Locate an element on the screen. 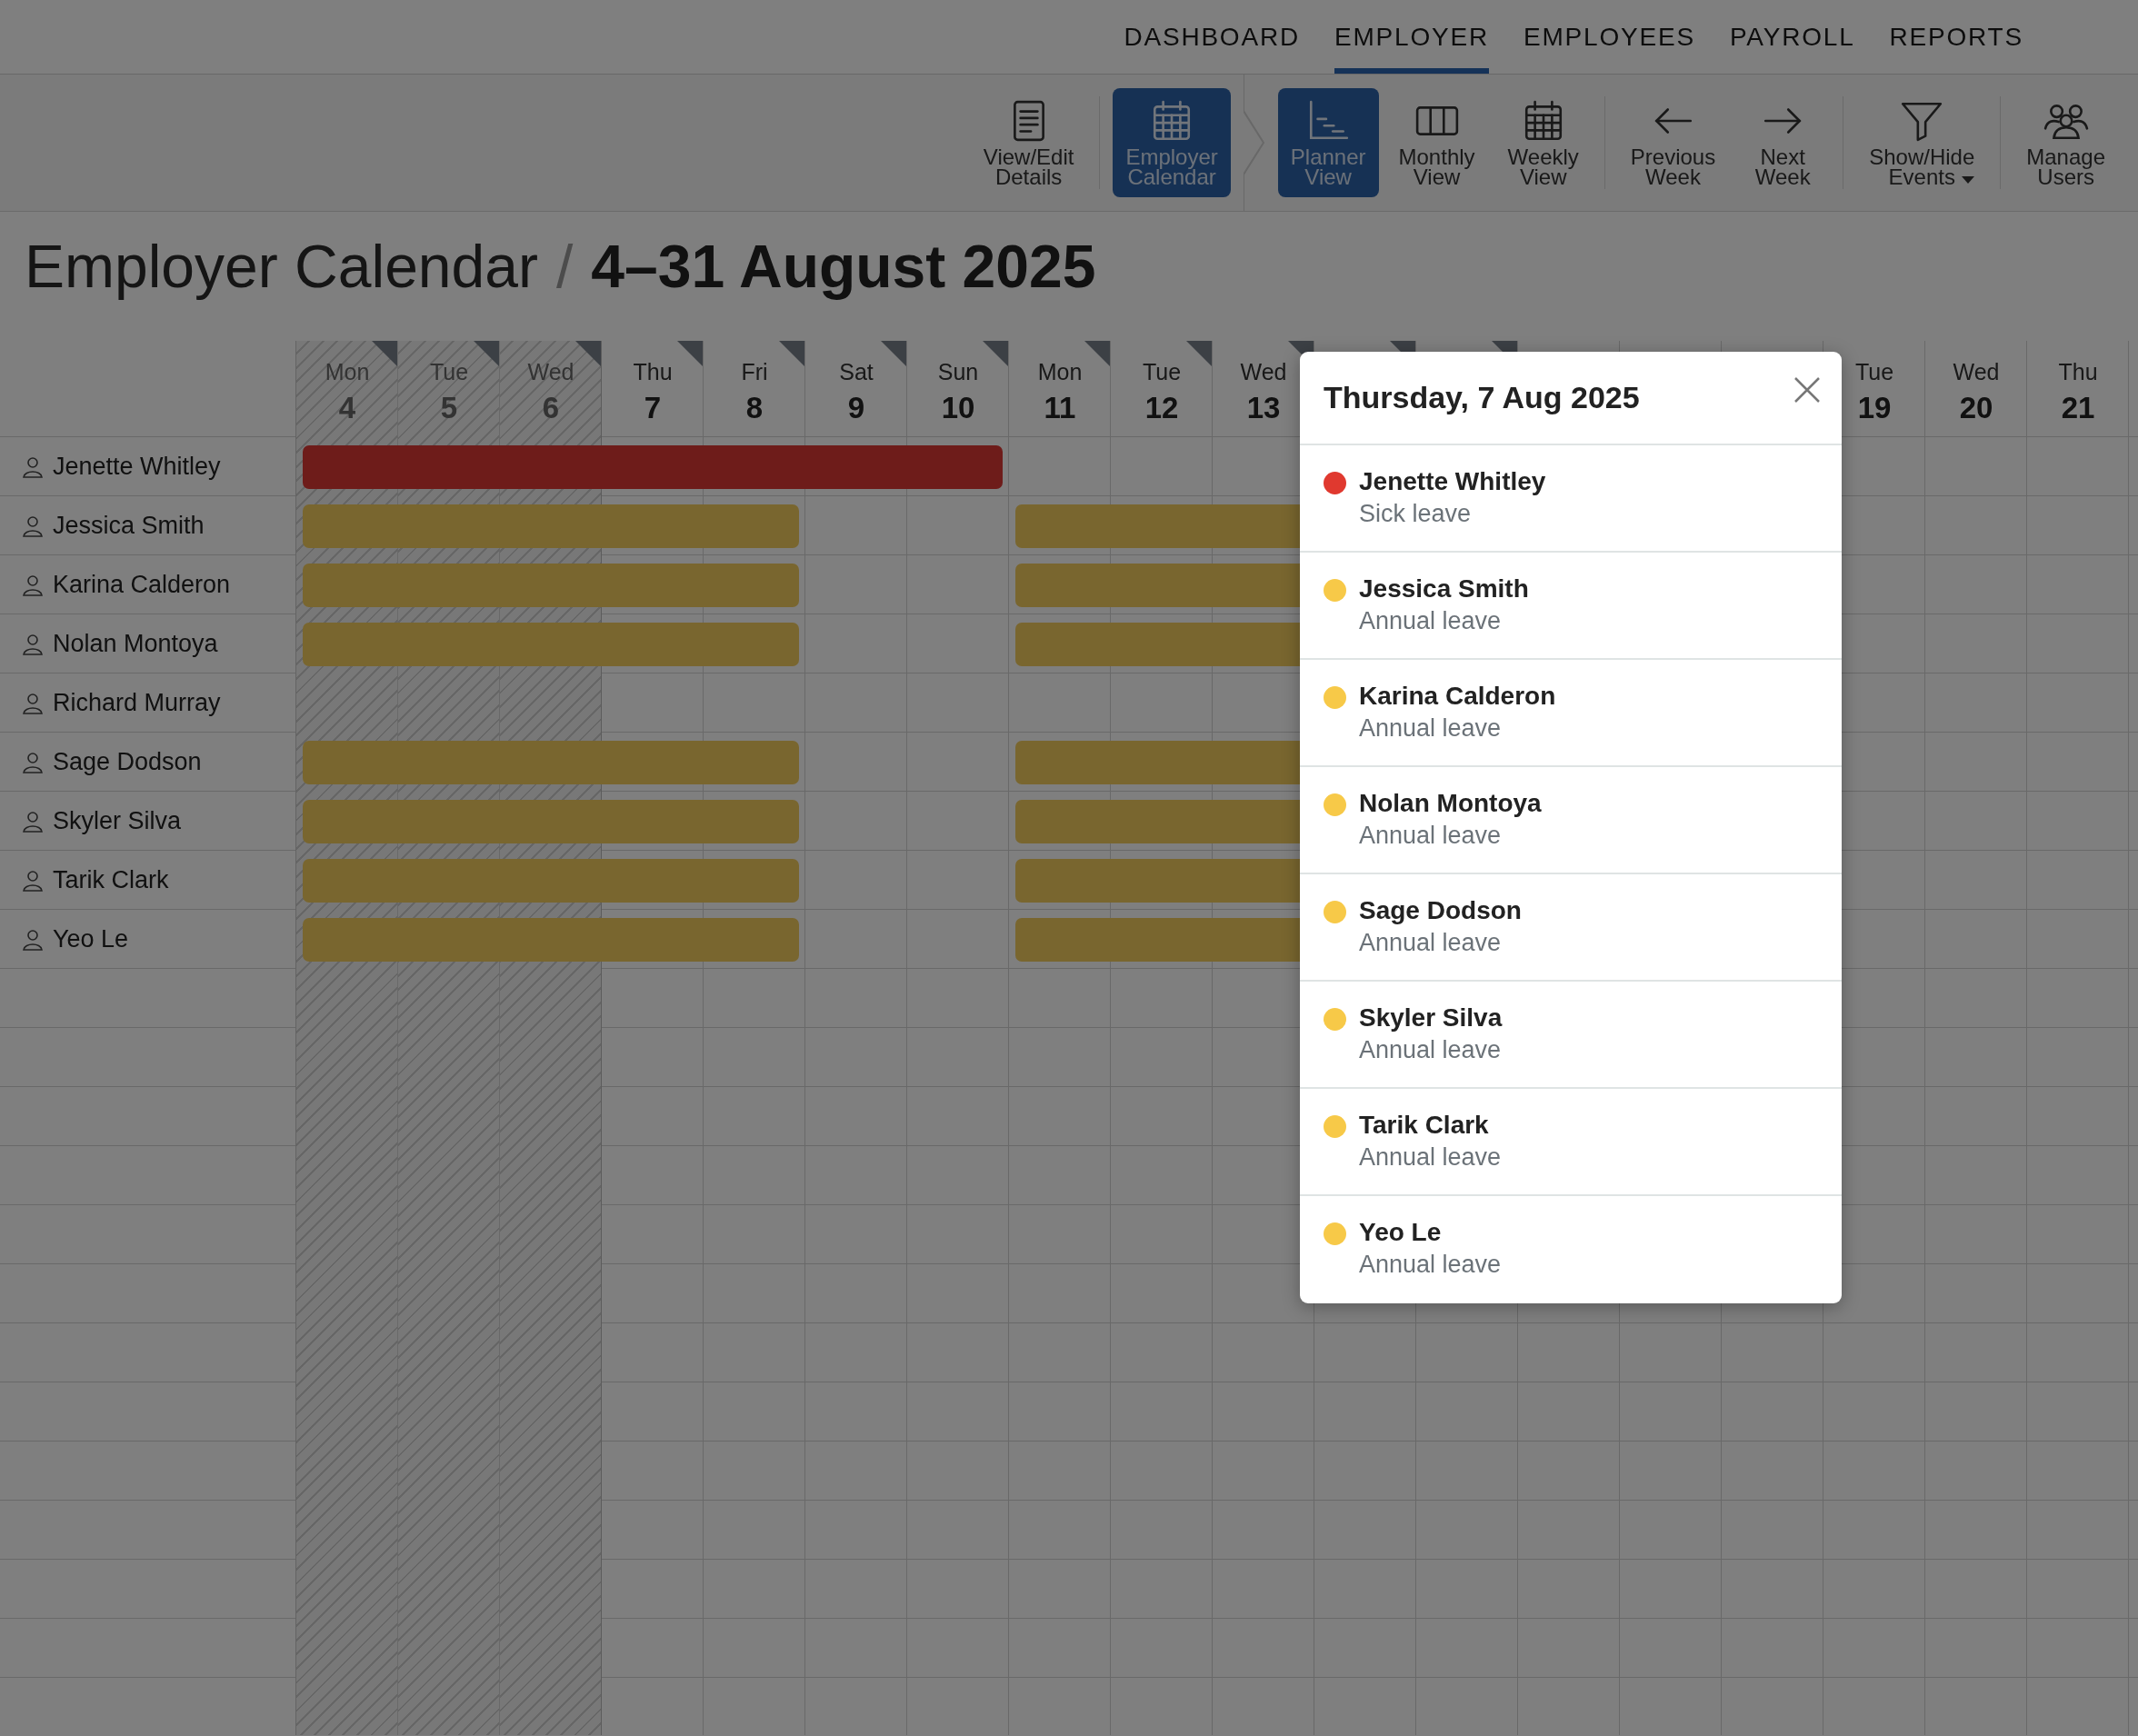 This screenshot has width=2138, height=1736. toolbar-button: Manage Users is located at coordinates (2065, 142).